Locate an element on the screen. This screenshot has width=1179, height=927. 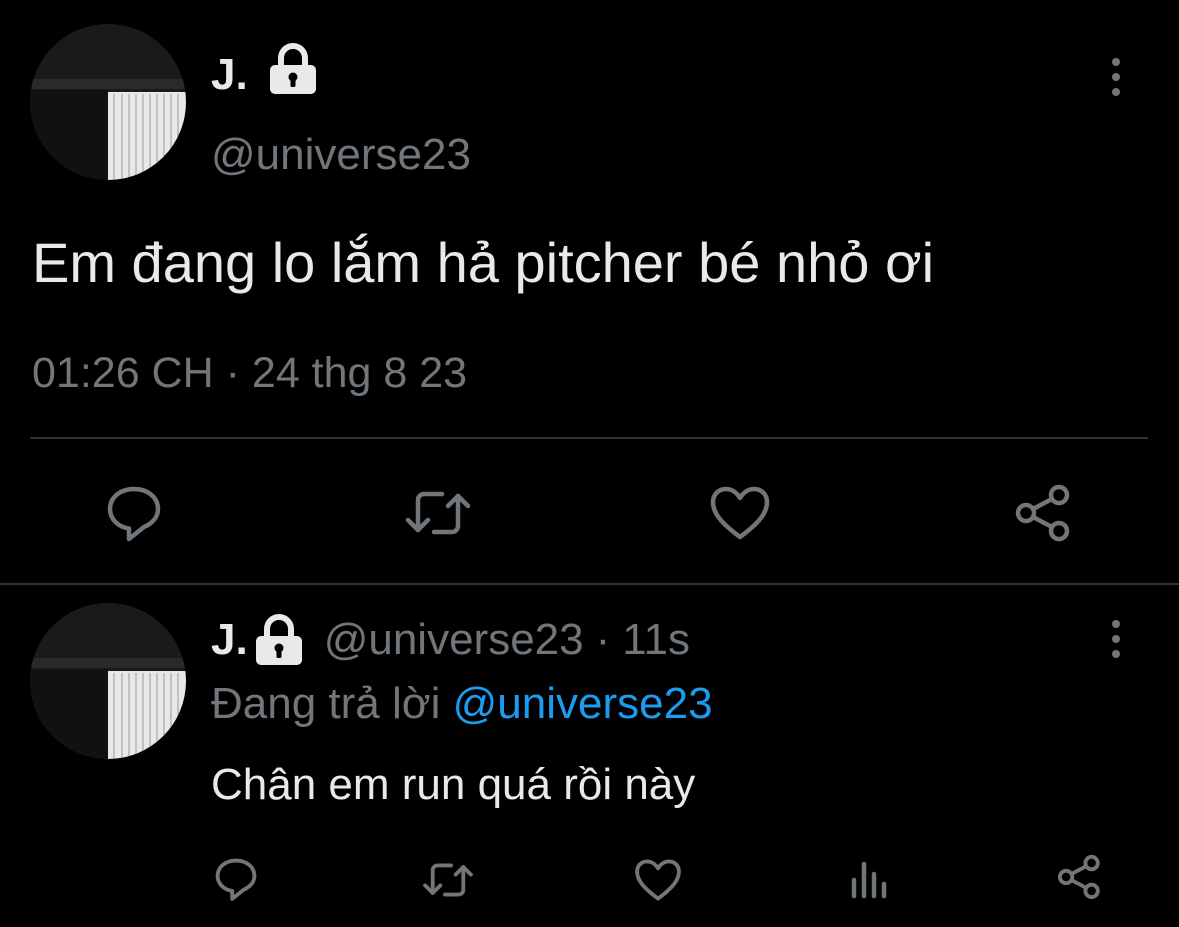
tweet-time: 01:26 CH is located at coordinates (123, 373).